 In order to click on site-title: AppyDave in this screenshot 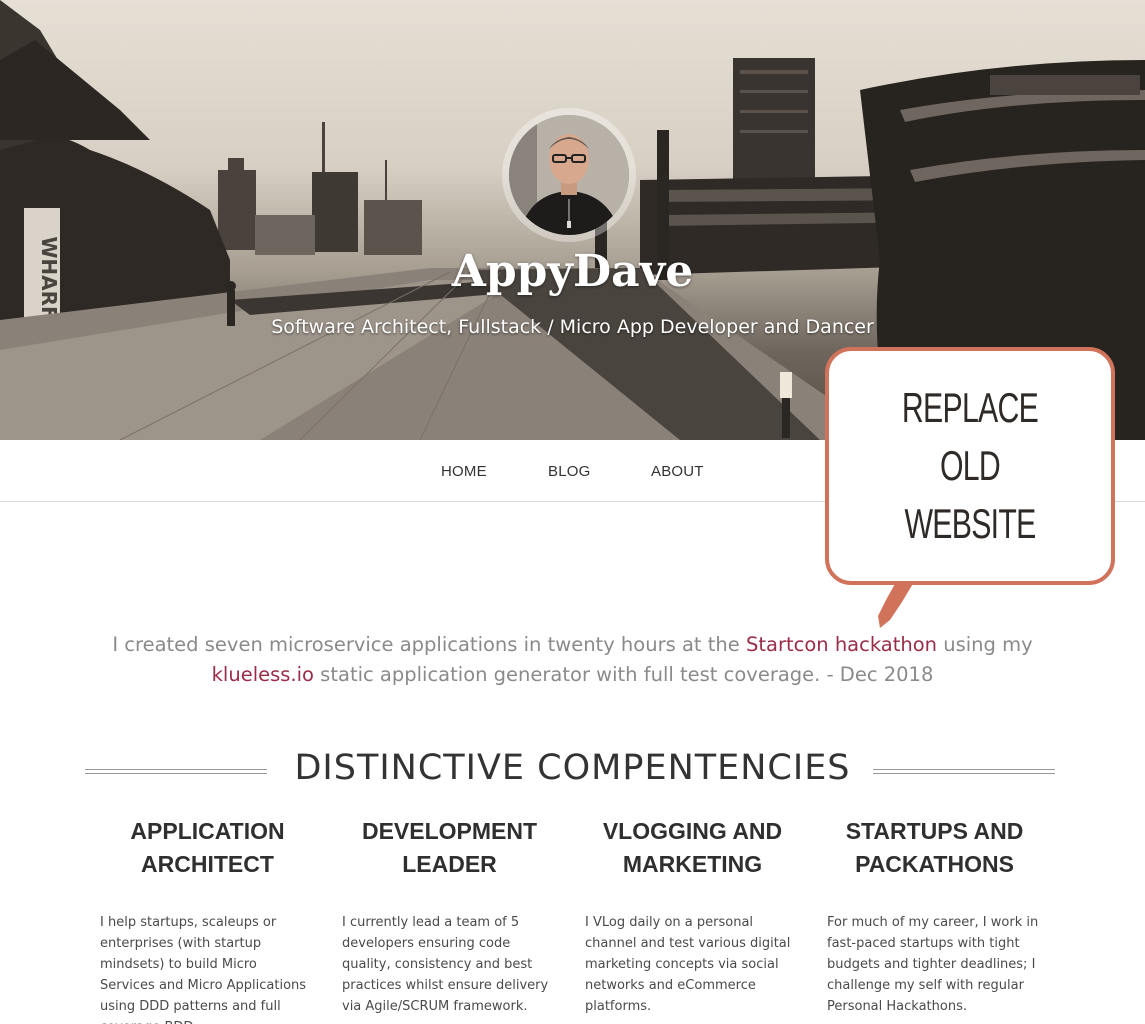, I will do `click(572, 271)`.